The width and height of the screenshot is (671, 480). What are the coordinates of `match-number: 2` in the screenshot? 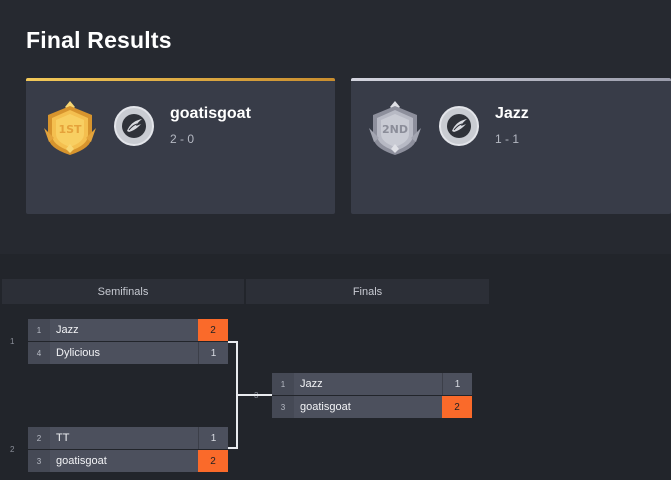 It's located at (12, 449).